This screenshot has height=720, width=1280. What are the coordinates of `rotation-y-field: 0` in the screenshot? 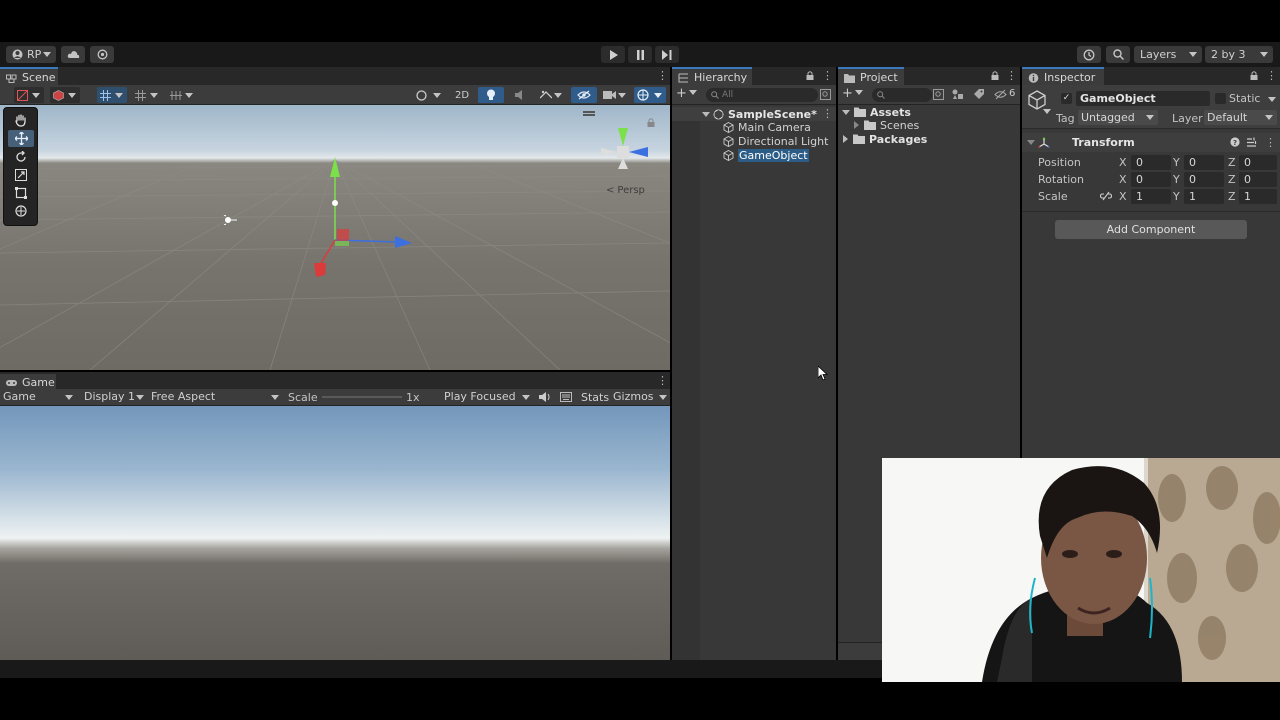 It's located at (1204, 179).